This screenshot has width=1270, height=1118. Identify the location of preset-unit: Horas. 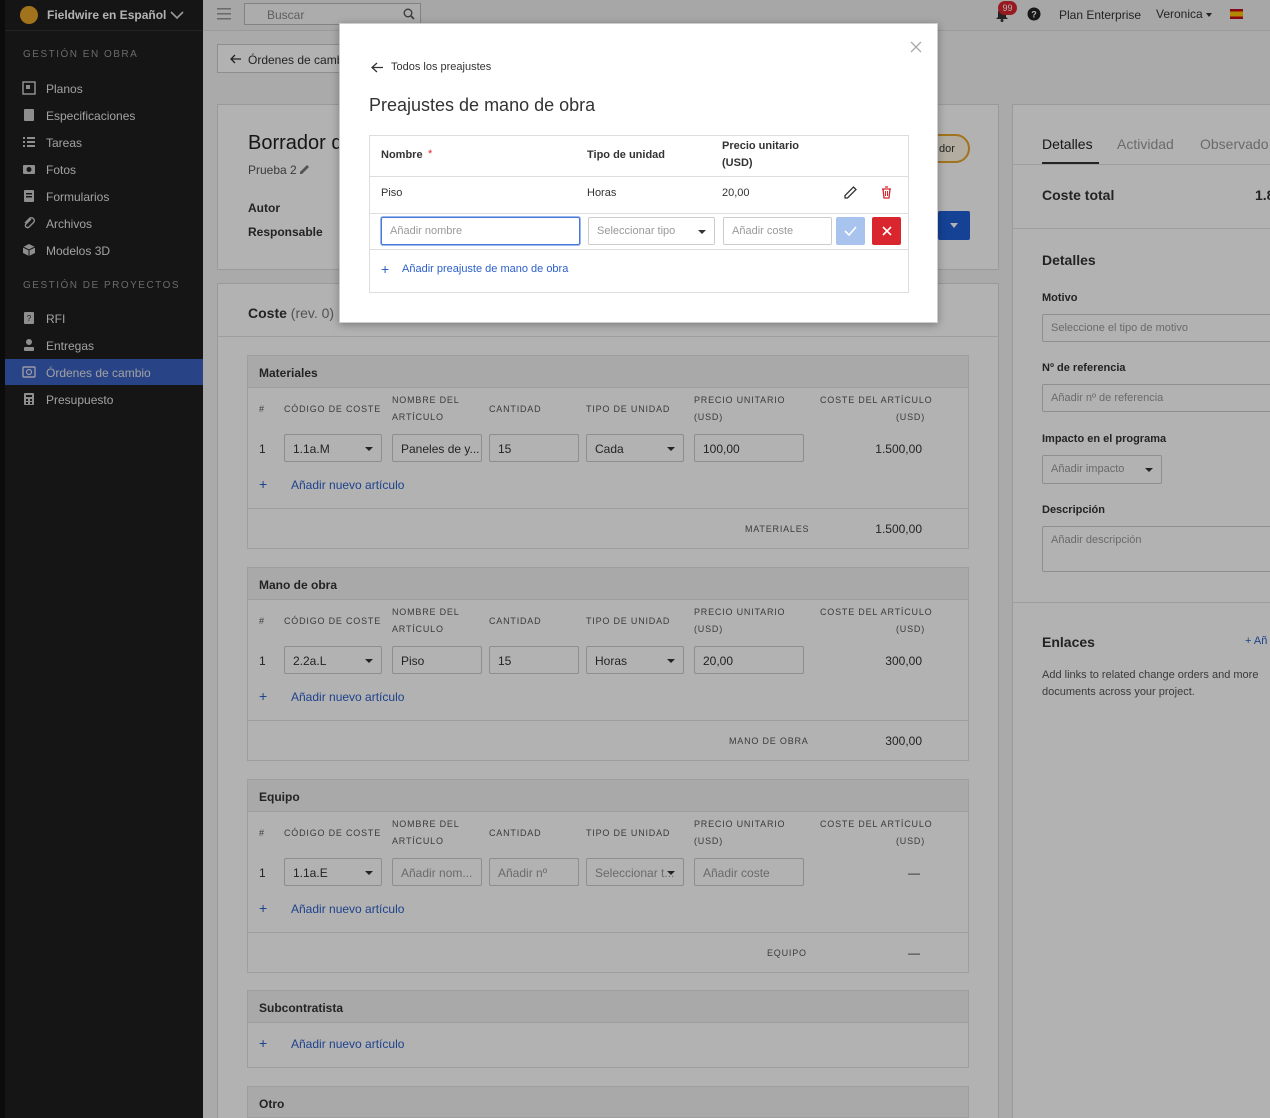
(602, 193).